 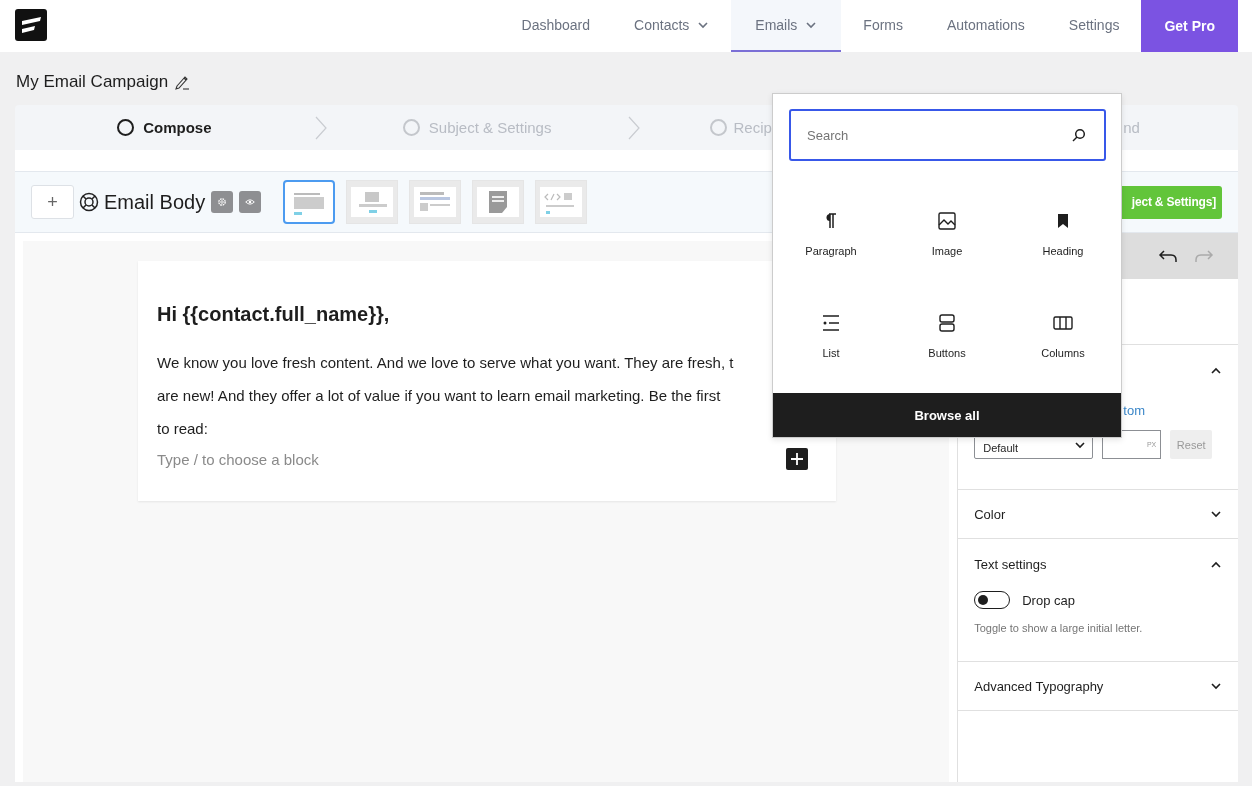 I want to click on toggle-label: Drop cap, so click(x=1048, y=600).